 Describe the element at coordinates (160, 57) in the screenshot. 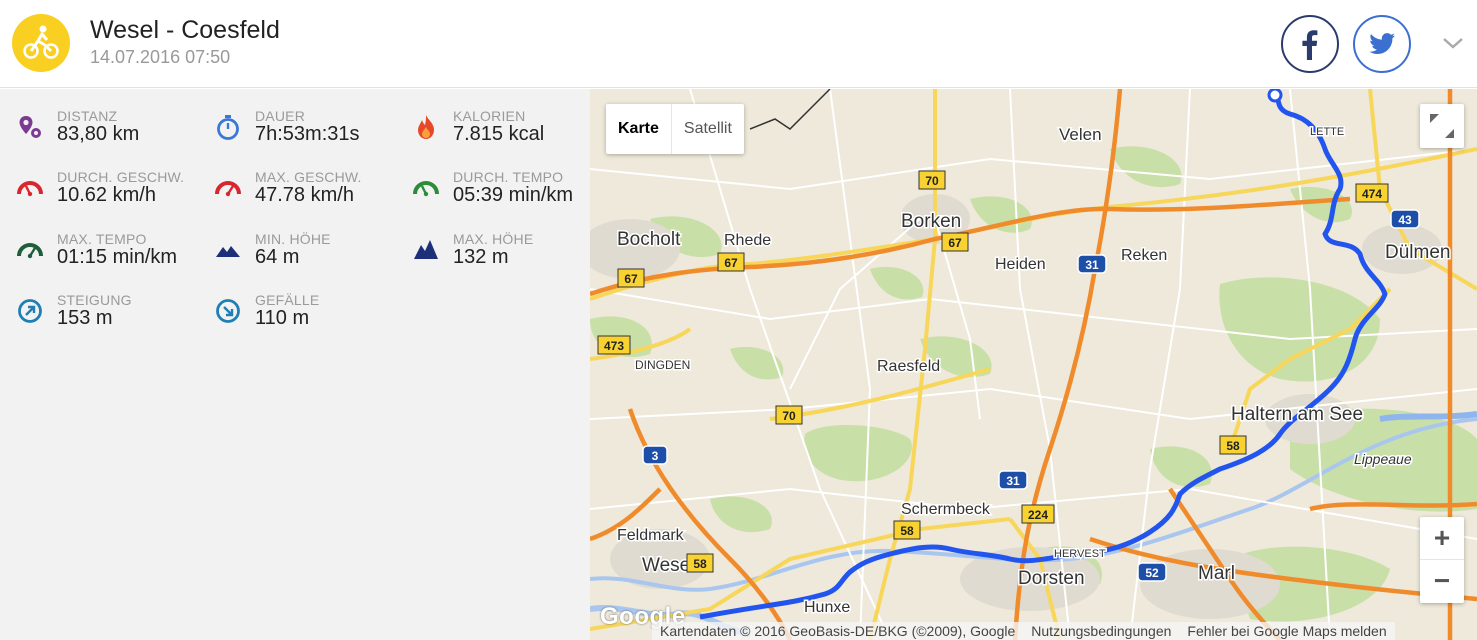

I see `route-datetime: 14.07.2016 07:50` at that location.